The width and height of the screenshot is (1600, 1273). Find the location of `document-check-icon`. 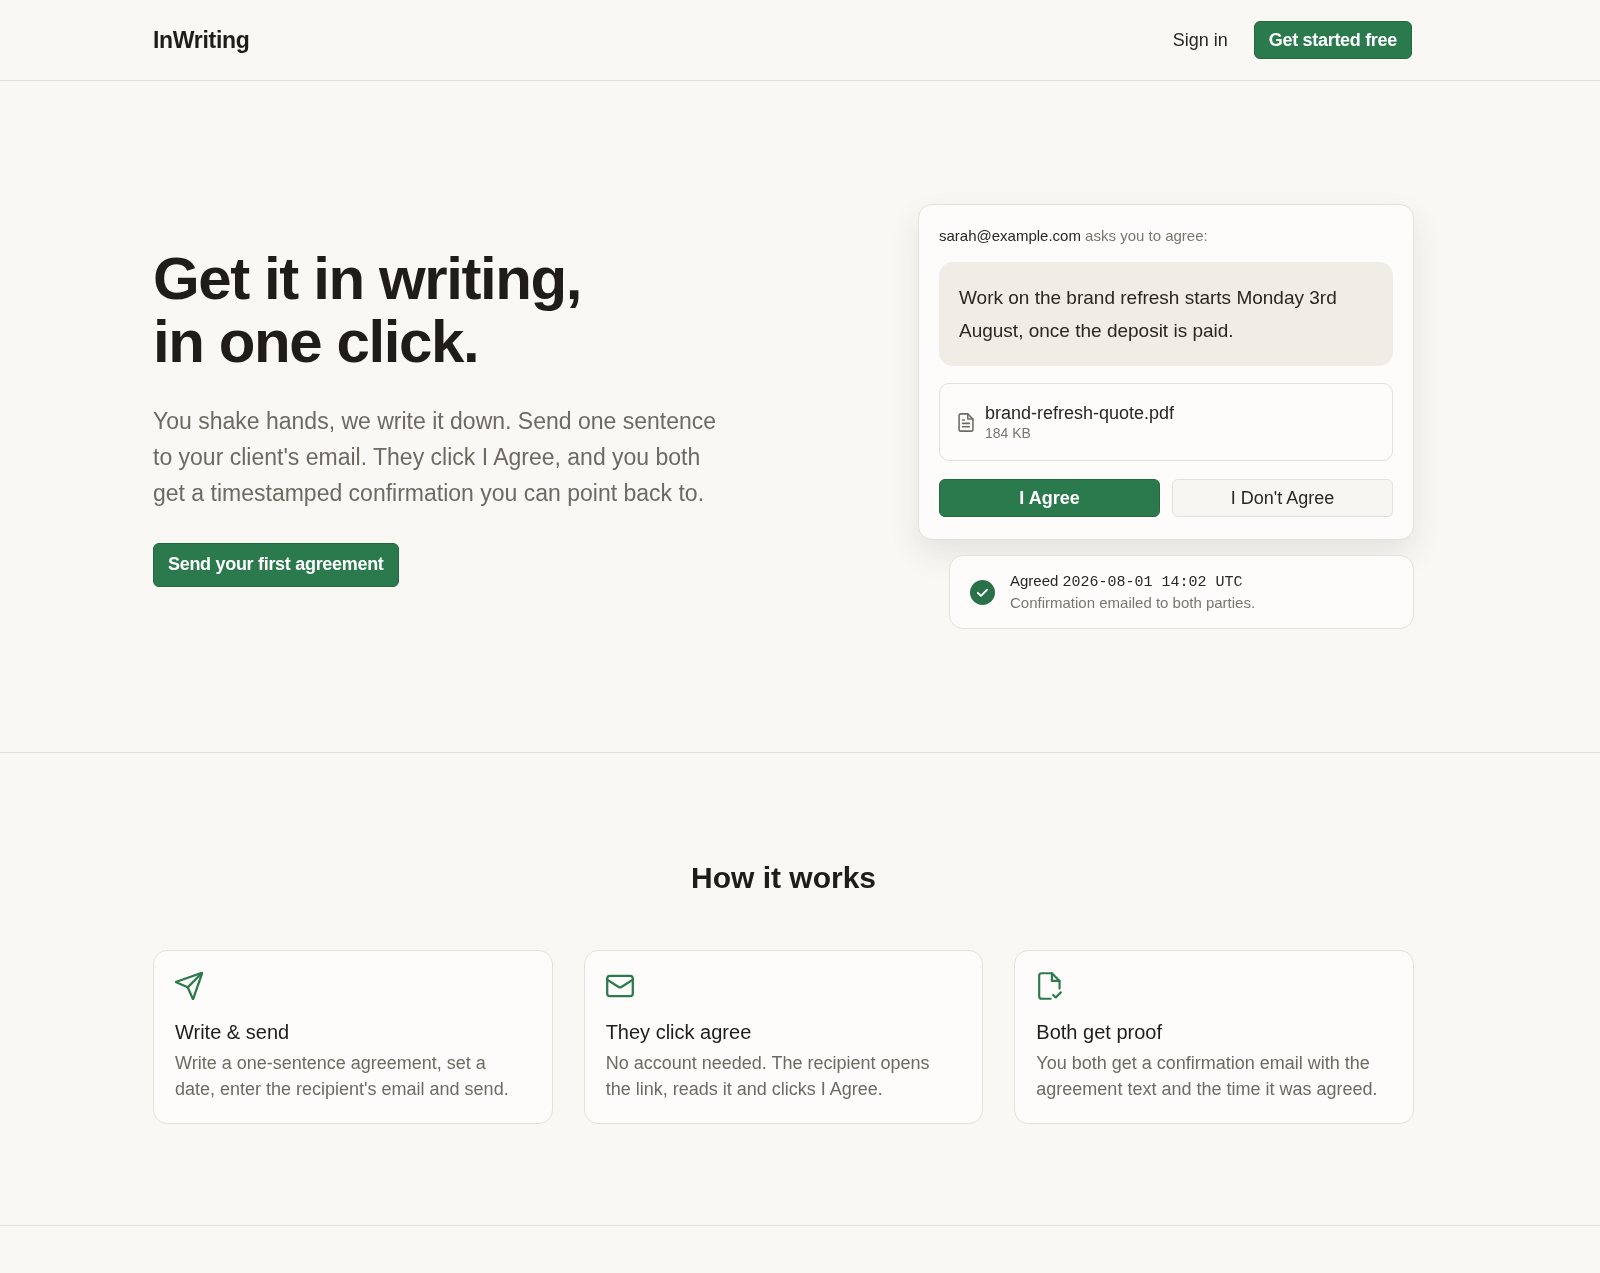

document-check-icon is located at coordinates (1050, 986).